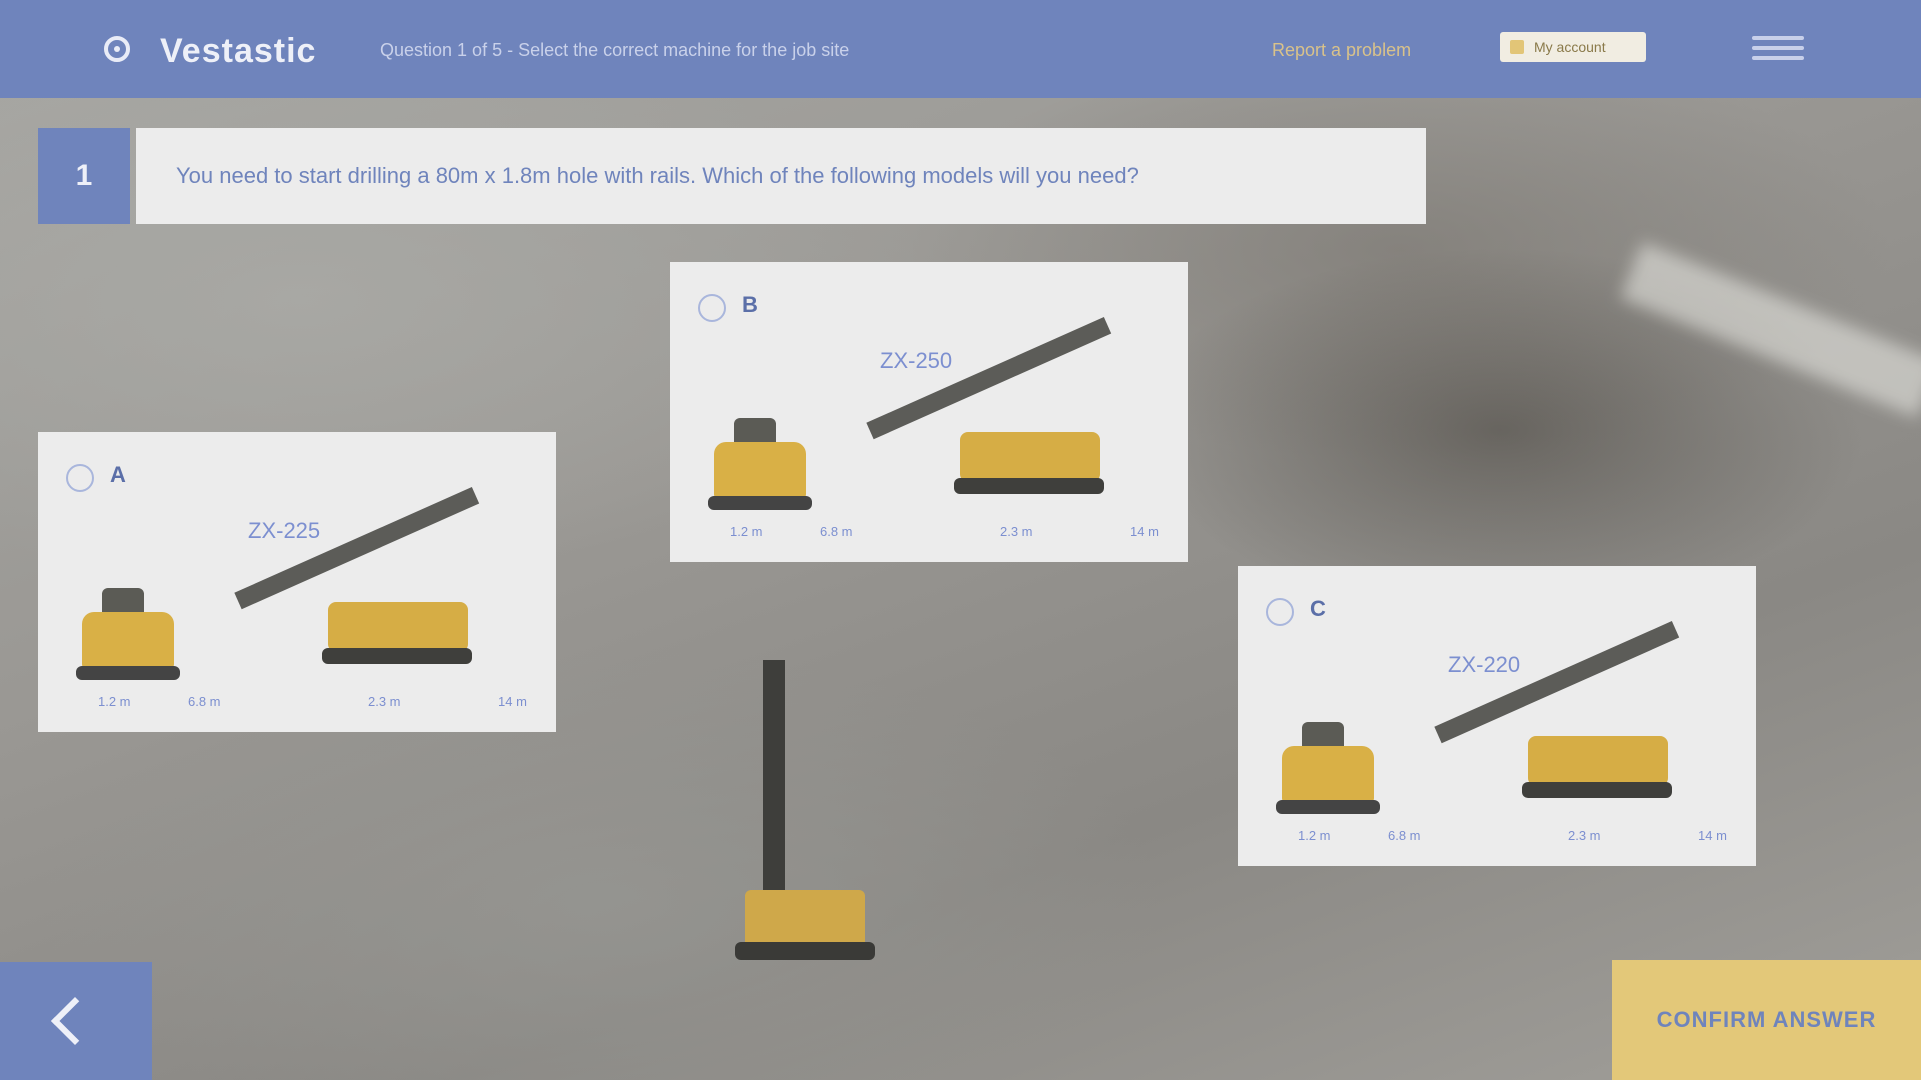 The height and width of the screenshot is (1080, 1921). I want to click on option-letter: B, so click(750, 304).